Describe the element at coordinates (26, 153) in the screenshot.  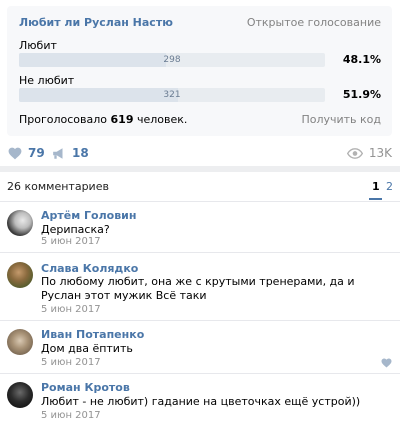
I see `like-button: 79` at that location.